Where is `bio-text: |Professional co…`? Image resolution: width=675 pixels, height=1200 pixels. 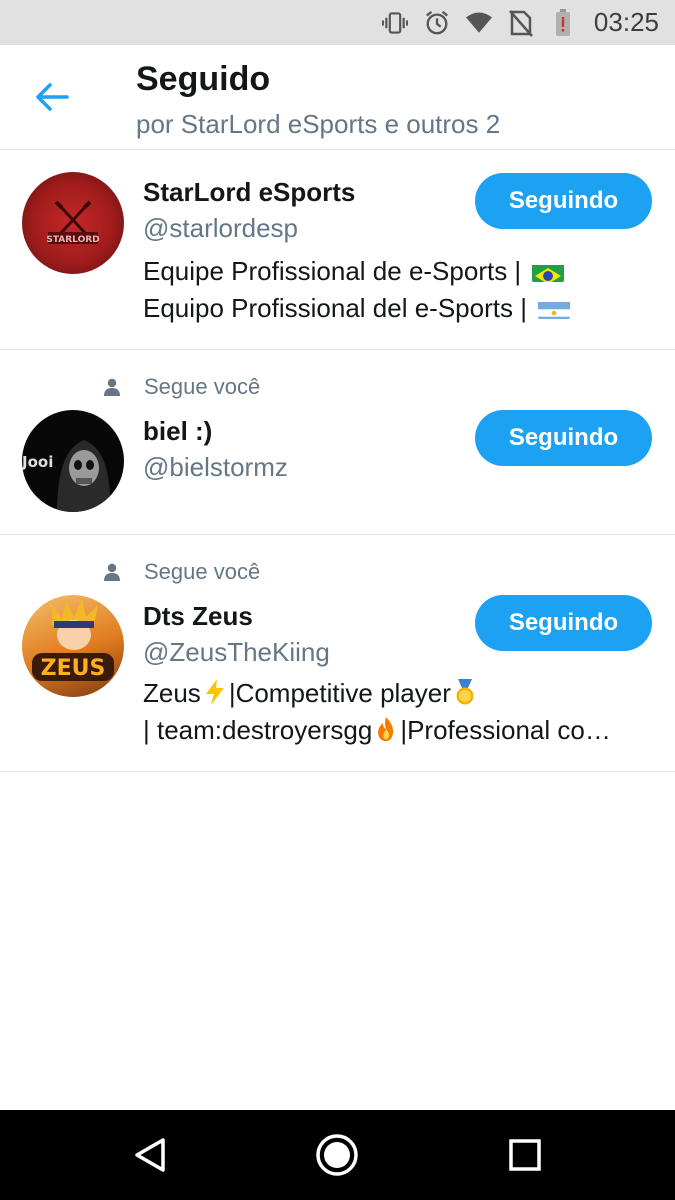
bio-text: |Professional co… is located at coordinates (505, 730).